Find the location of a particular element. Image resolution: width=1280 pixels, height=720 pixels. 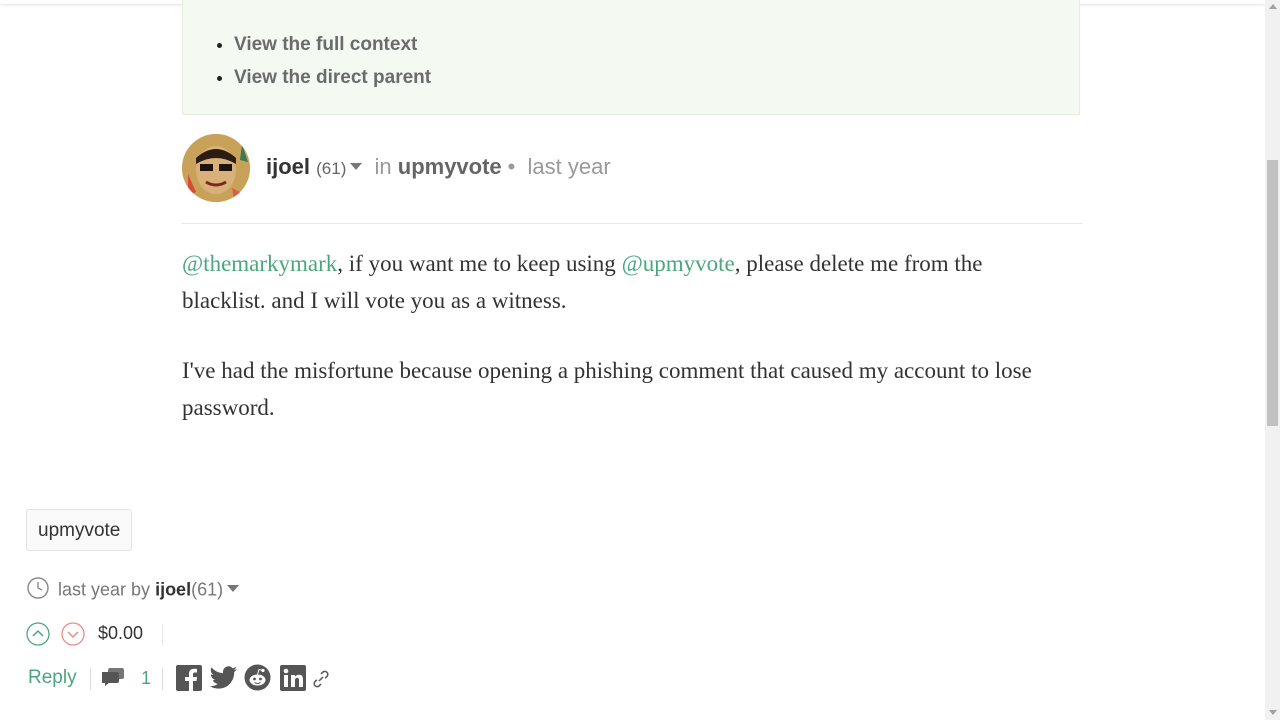

view-direct-parent-link: View the direct parent is located at coordinates (332, 77).